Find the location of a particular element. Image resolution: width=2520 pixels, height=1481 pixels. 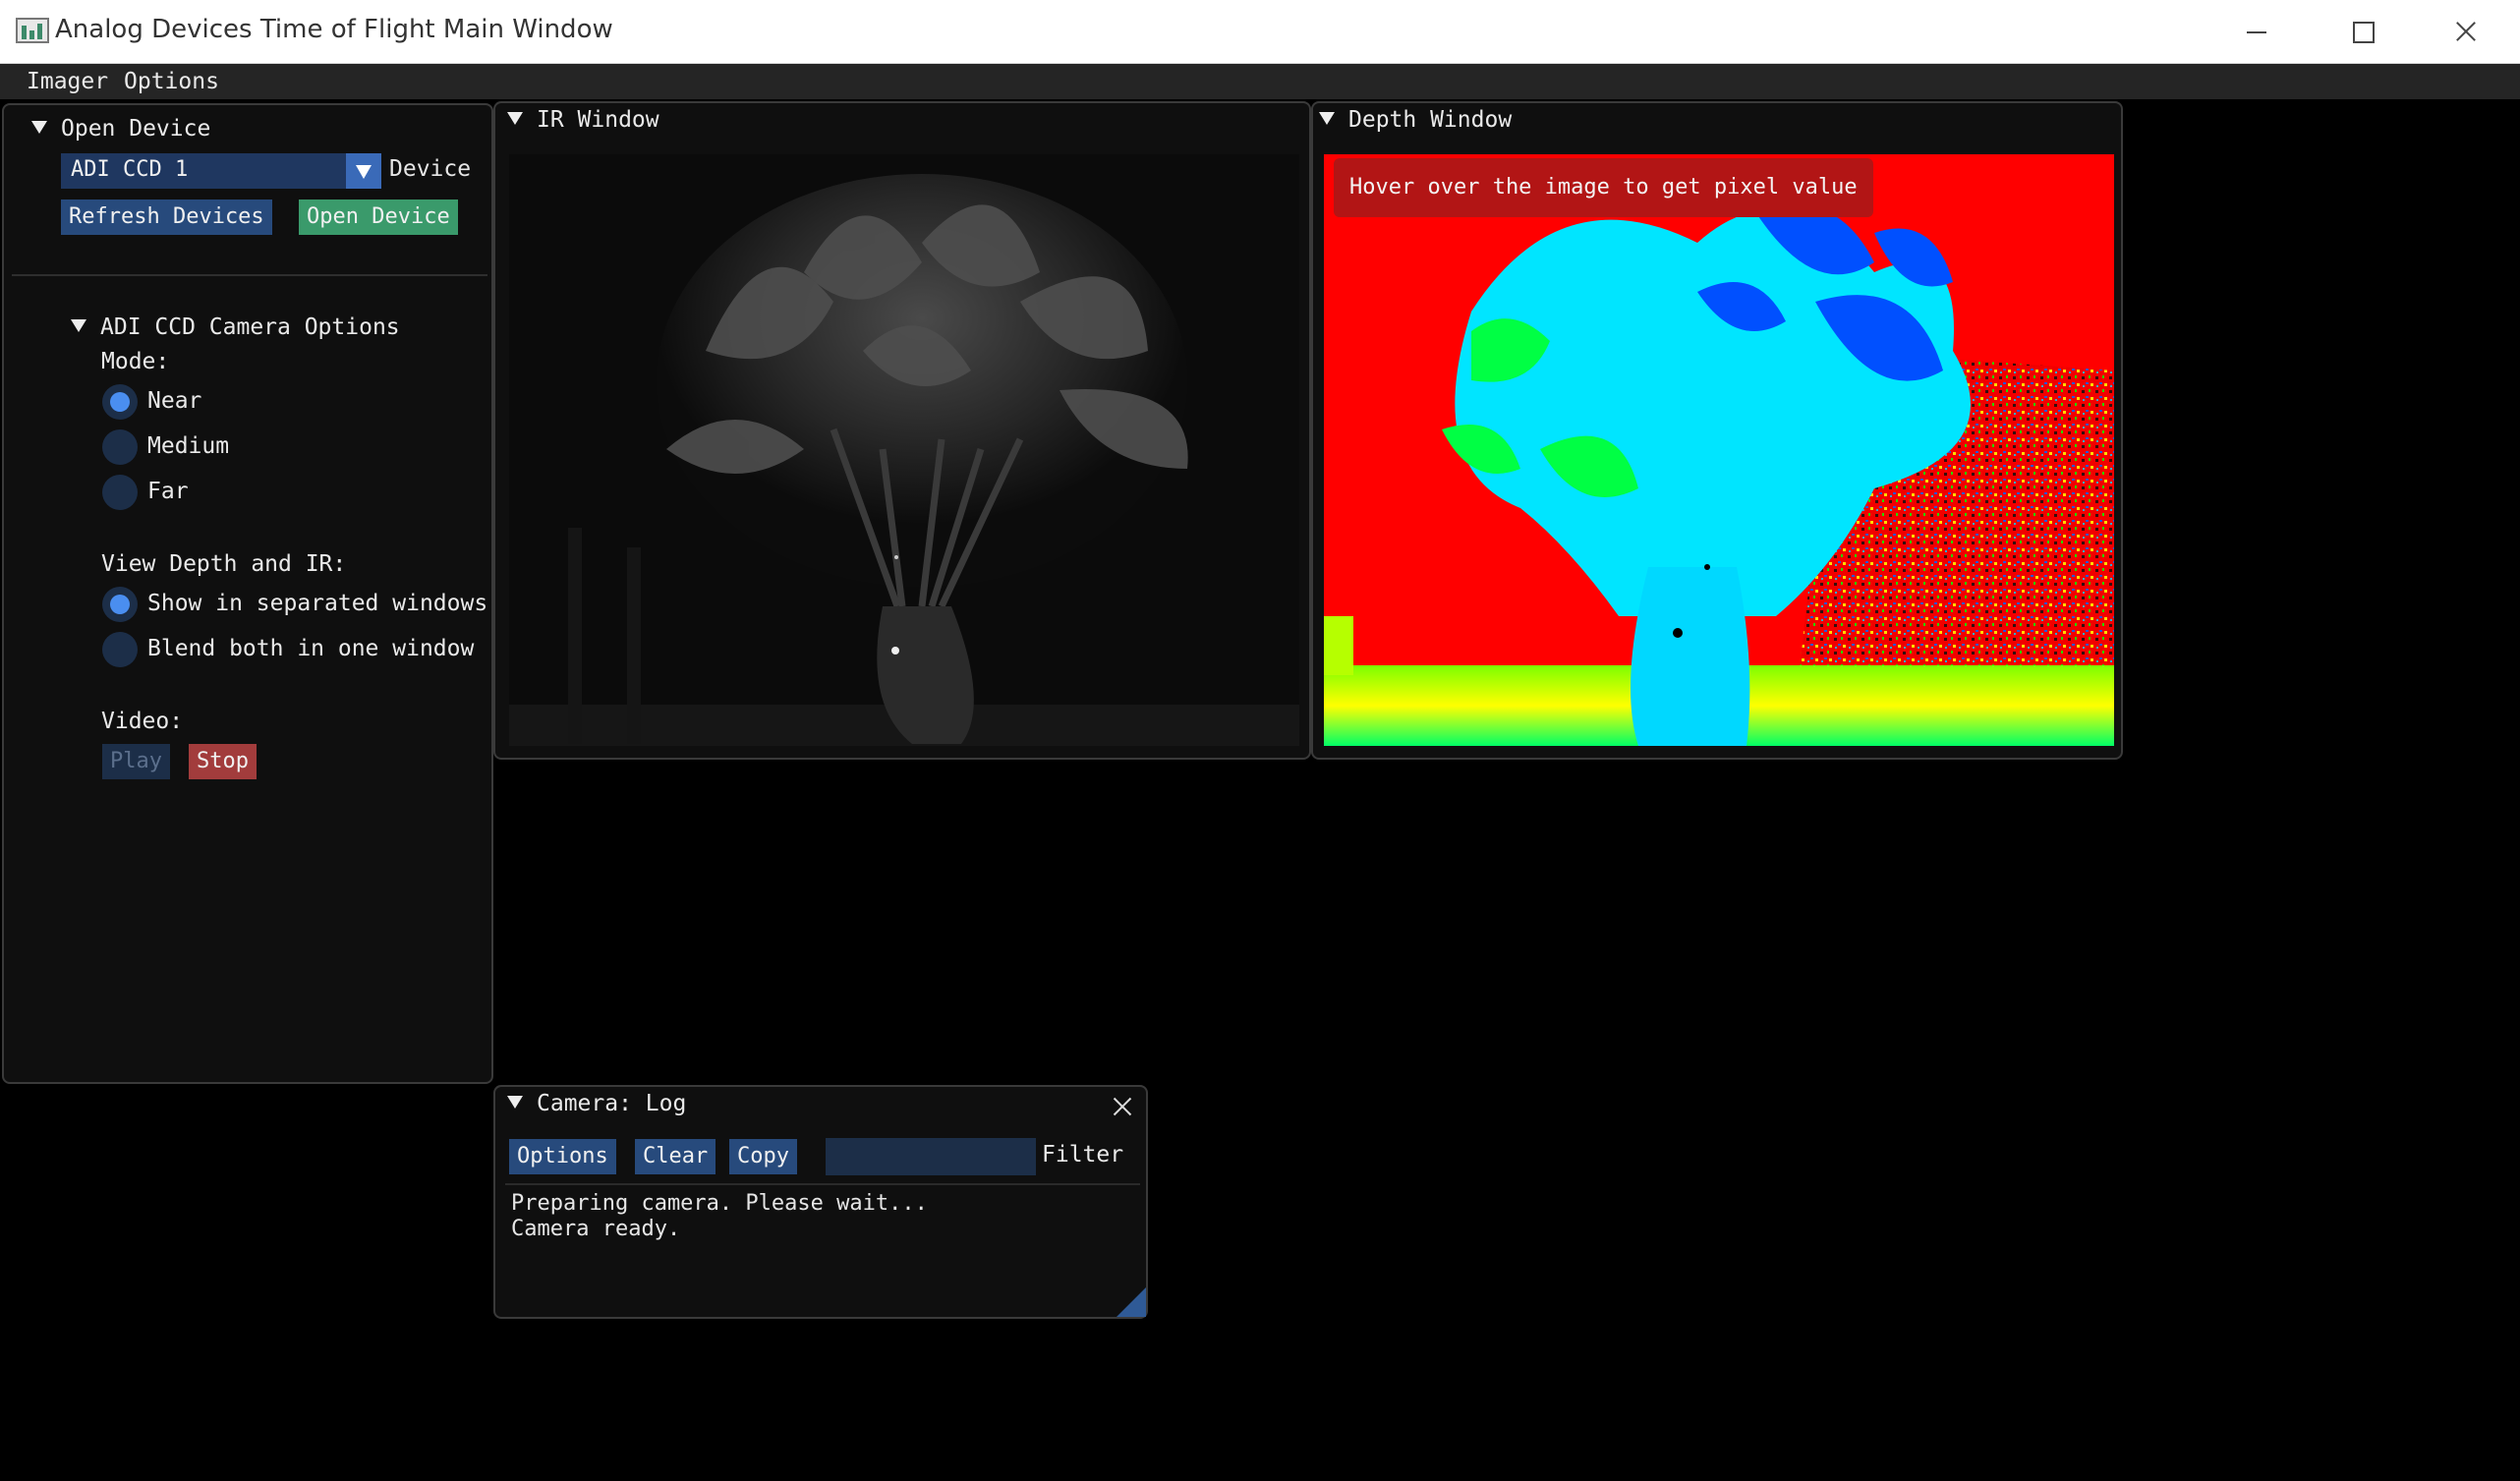

view-label: View Depth and IR: is located at coordinates (224, 564).